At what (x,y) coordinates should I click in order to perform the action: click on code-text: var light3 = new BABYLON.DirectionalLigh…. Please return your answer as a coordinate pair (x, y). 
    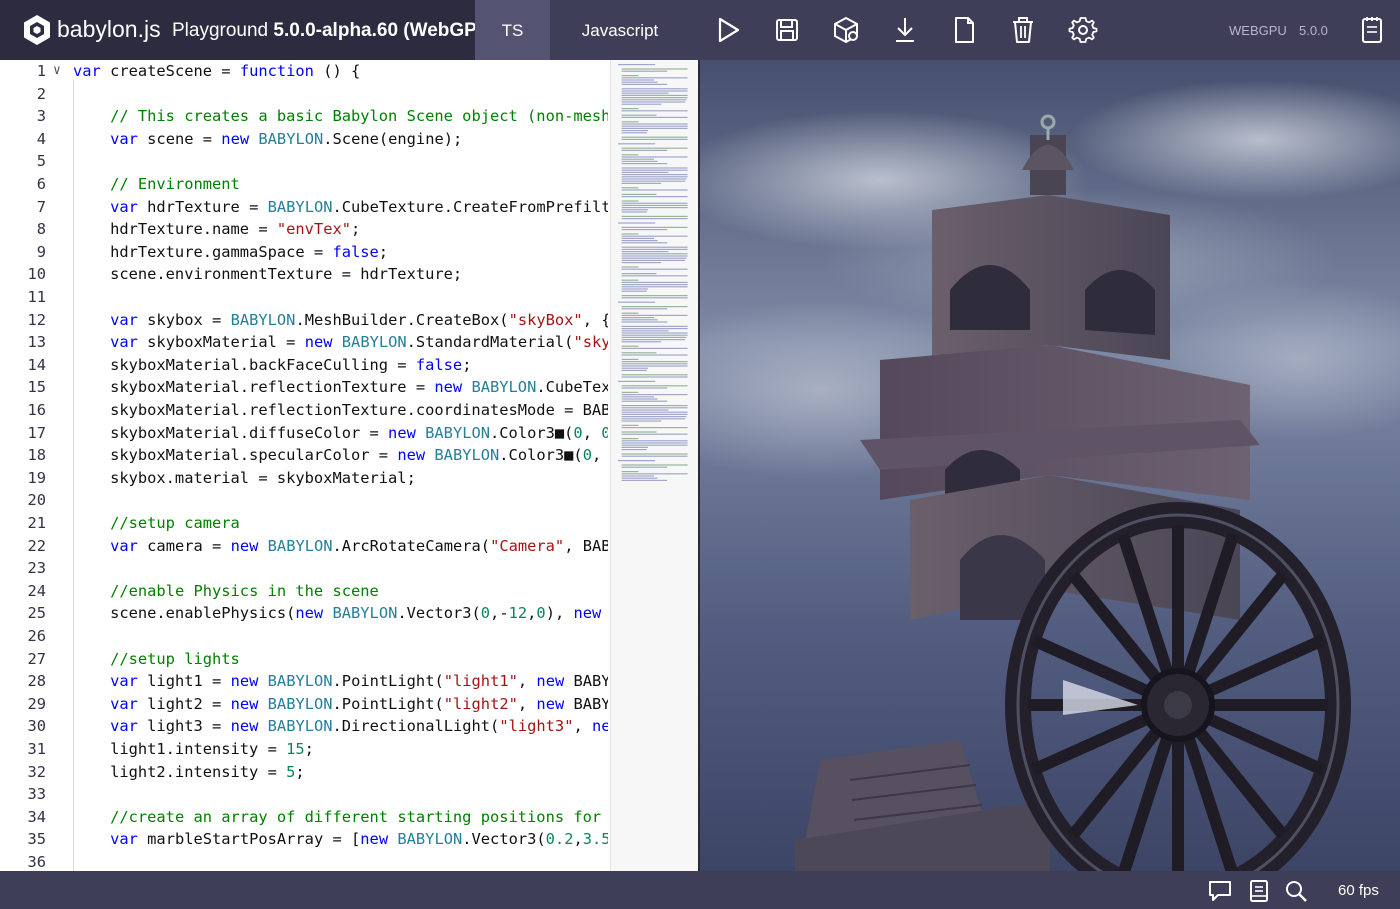
    Looking at the image, I should click on (359, 726).